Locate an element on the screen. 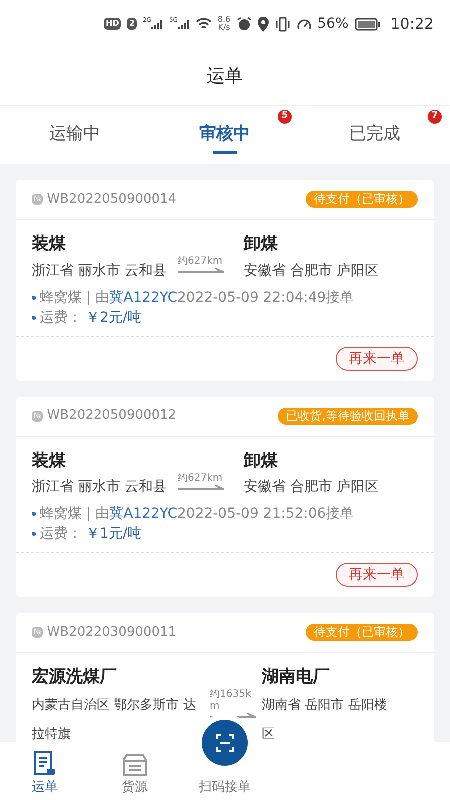 The height and width of the screenshot is (800, 450). scan-icon is located at coordinates (225, 743).